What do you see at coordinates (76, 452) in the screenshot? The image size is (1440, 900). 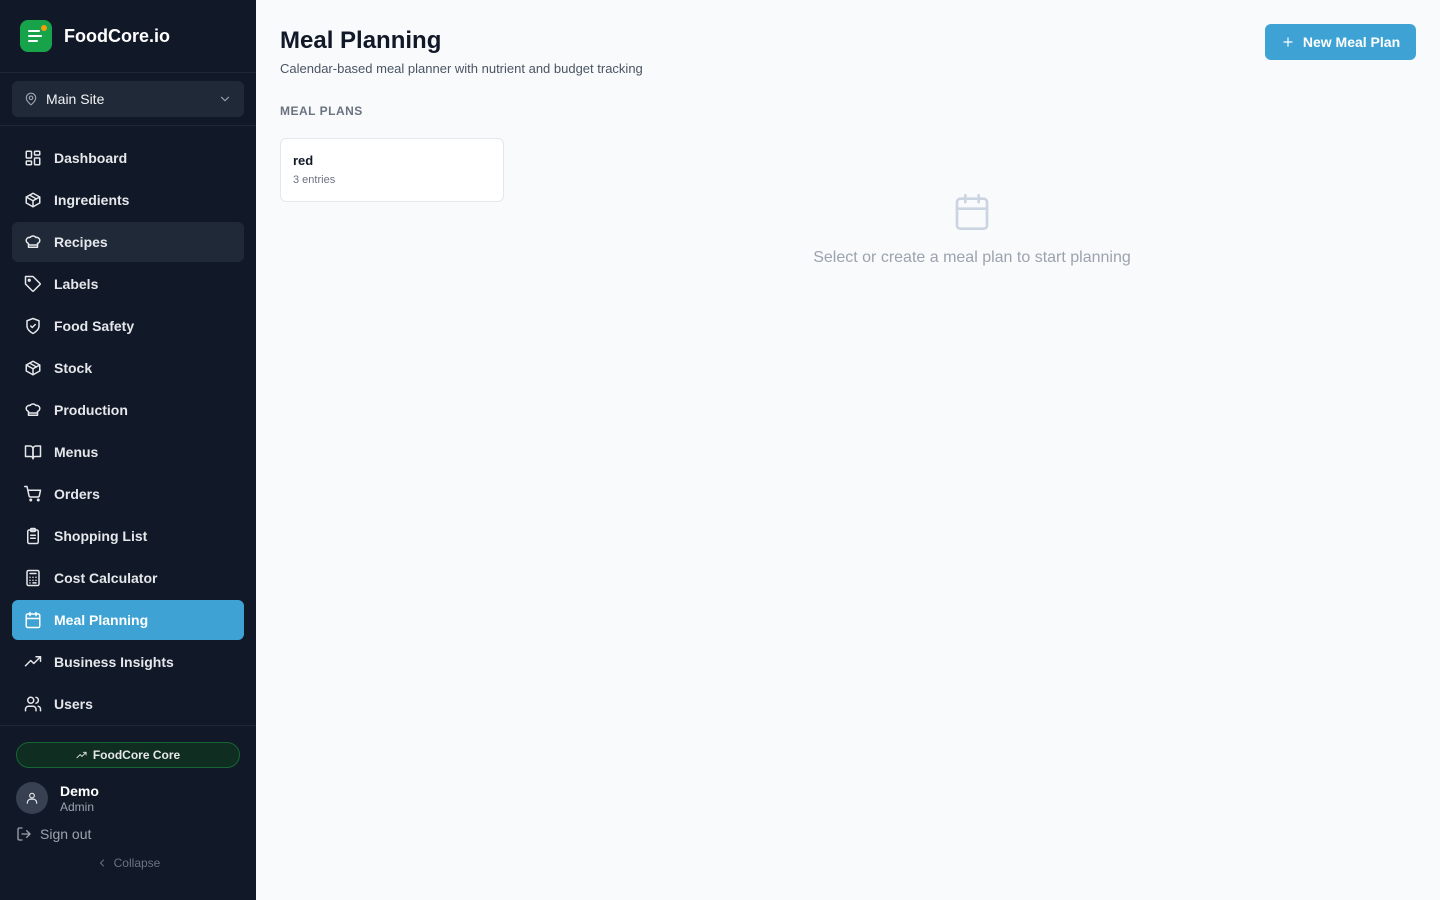 I see `sidebar-item-label: Menus` at bounding box center [76, 452].